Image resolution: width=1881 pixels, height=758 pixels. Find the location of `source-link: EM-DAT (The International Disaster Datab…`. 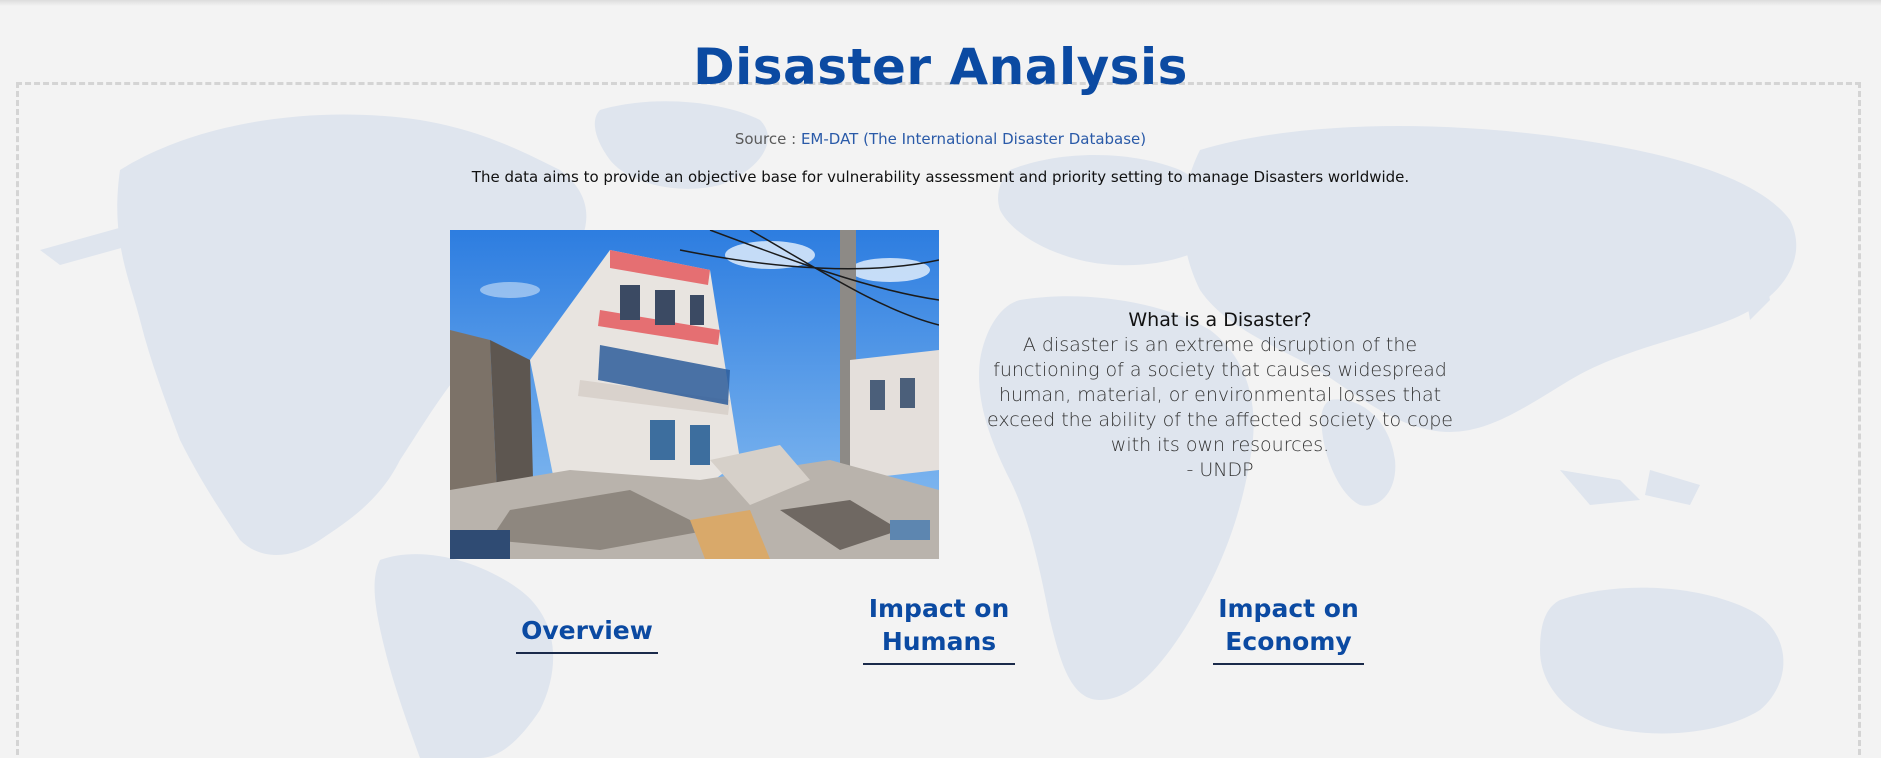

source-link: EM-DAT (The International Disaster Datab… is located at coordinates (973, 139).